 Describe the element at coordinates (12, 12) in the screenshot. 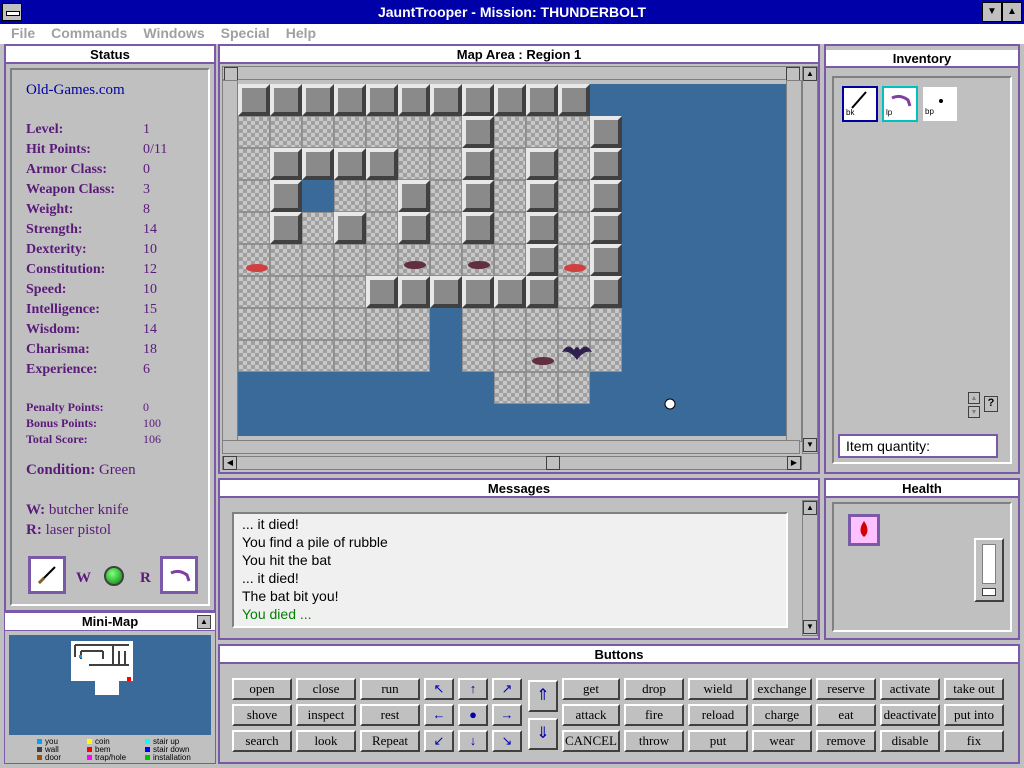

I see `system-menu-button` at that location.